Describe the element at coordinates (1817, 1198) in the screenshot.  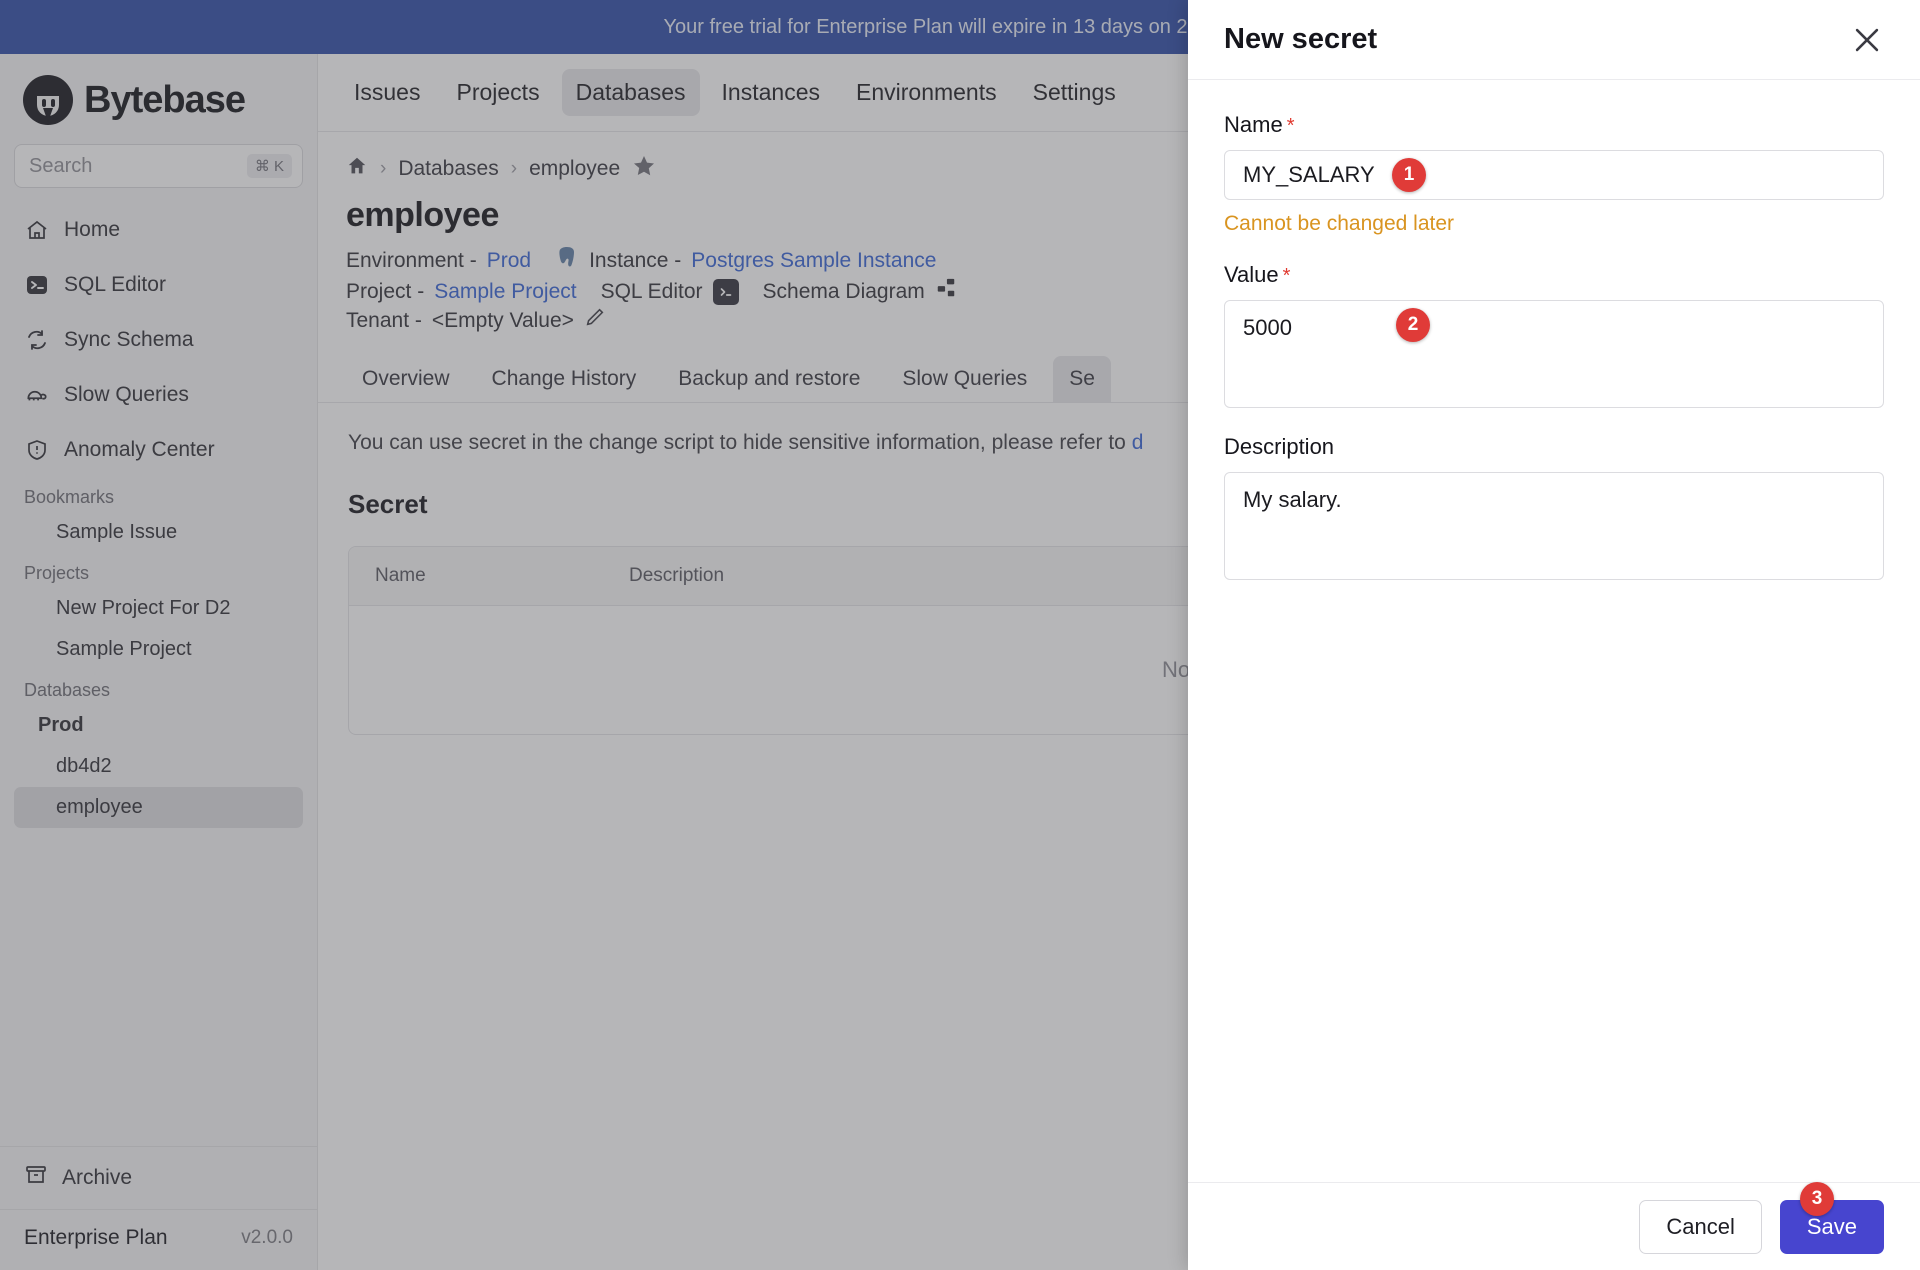
I see `step-badge-3: 3` at that location.